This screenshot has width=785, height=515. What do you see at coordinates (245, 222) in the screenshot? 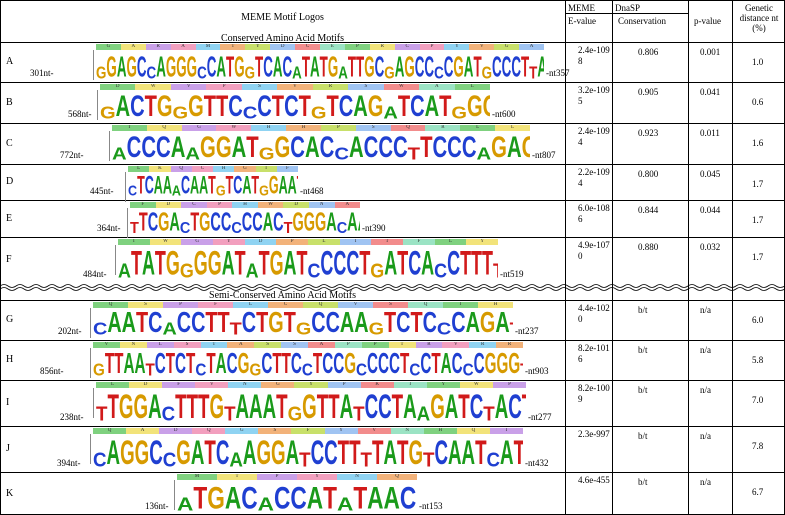
I see `sequence-logo: TTCGACTGCCCCCACTGGGACAATGCC` at bounding box center [245, 222].